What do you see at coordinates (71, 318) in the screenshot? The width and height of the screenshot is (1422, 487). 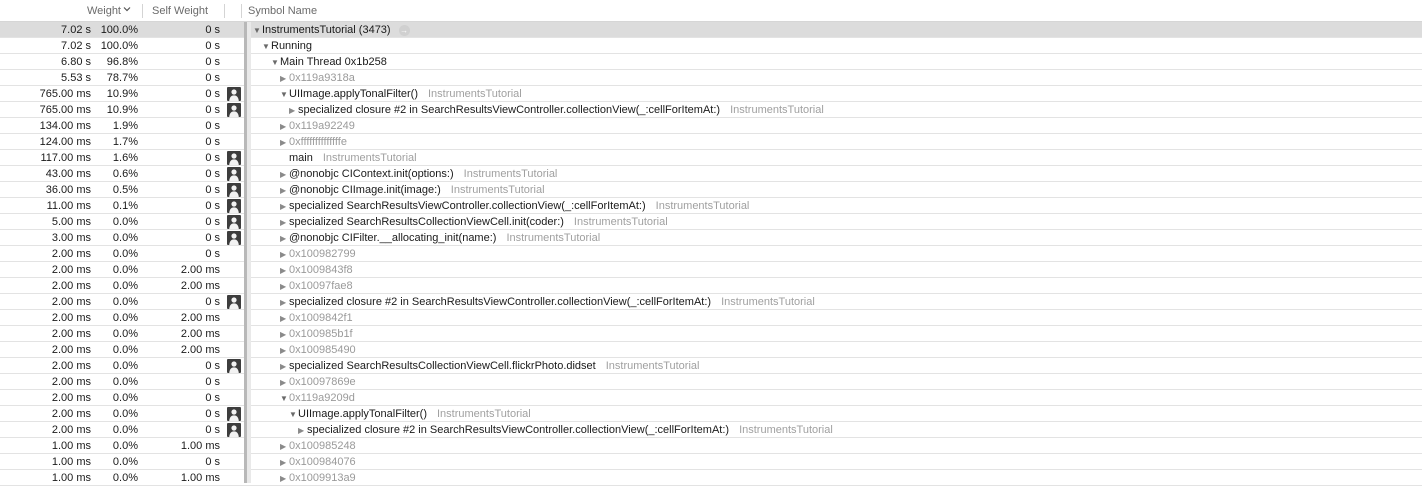 I see `weight-value: 2.00 ms` at bounding box center [71, 318].